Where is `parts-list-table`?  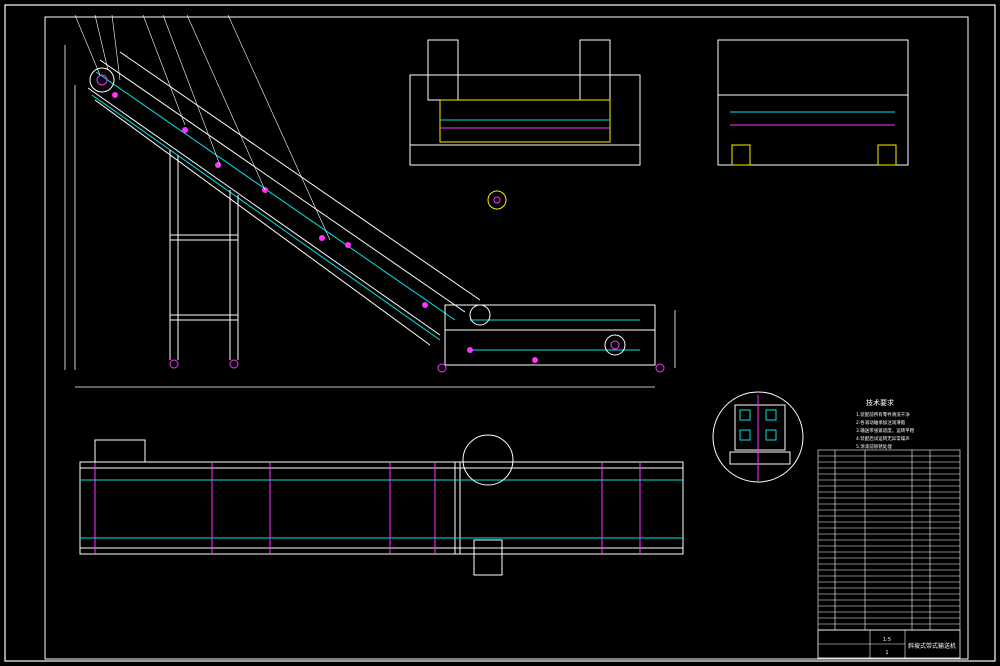 parts-list-table is located at coordinates (889, 540).